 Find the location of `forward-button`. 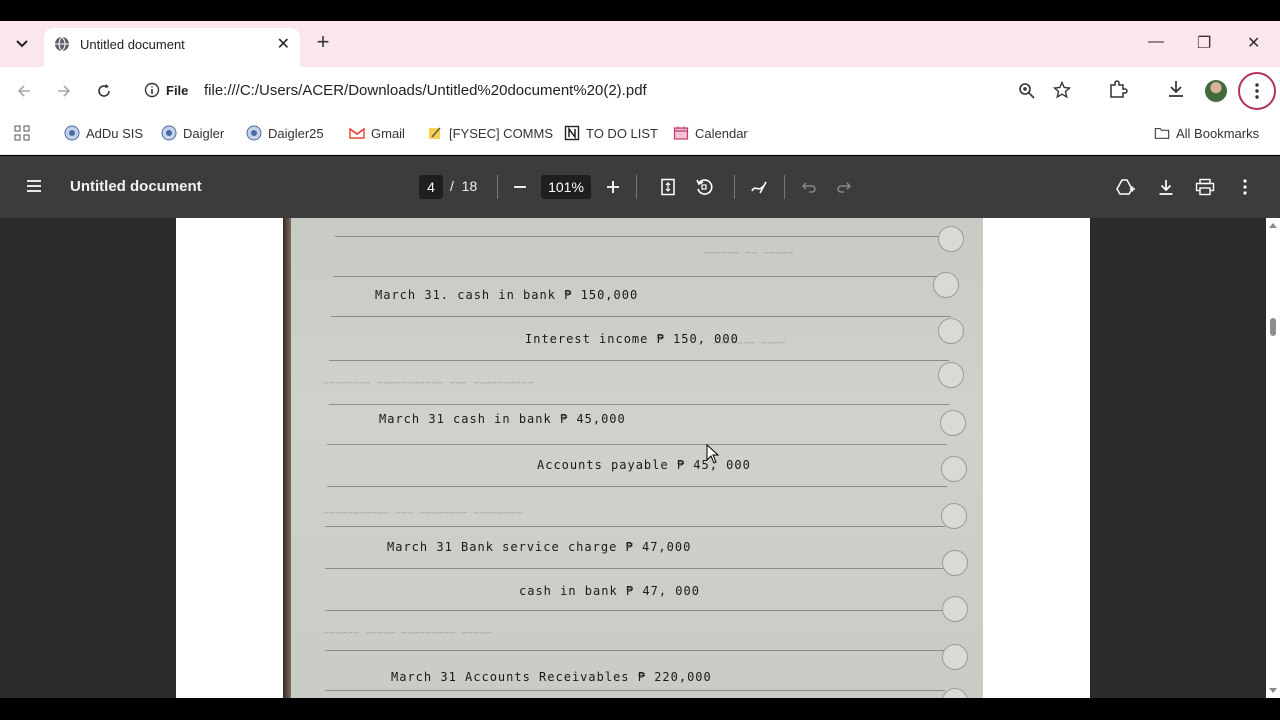

forward-button is located at coordinates (64, 91).